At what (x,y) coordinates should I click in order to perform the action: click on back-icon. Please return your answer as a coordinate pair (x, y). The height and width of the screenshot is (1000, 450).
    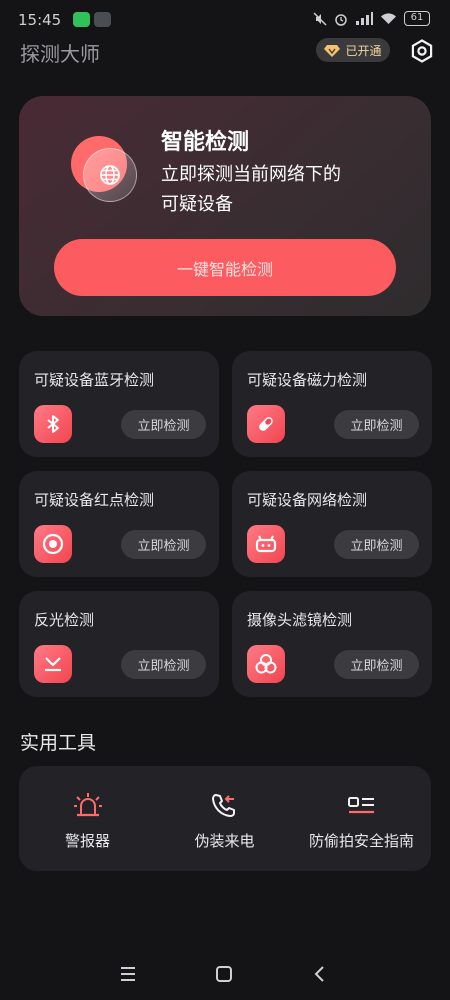
    Looking at the image, I should click on (319, 974).